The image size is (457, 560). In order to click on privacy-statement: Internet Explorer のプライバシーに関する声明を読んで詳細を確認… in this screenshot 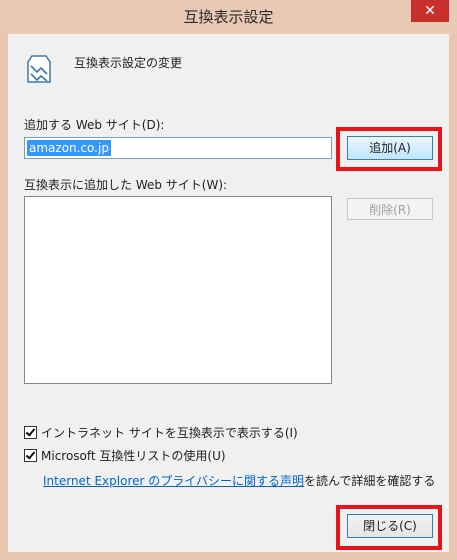, I will do `click(239, 480)`.